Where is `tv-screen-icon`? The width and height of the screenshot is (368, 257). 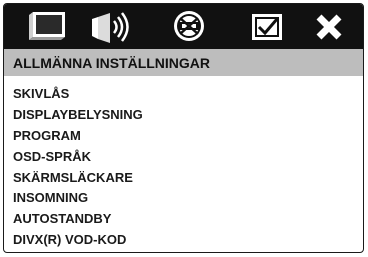
tv-screen-icon is located at coordinates (47, 27).